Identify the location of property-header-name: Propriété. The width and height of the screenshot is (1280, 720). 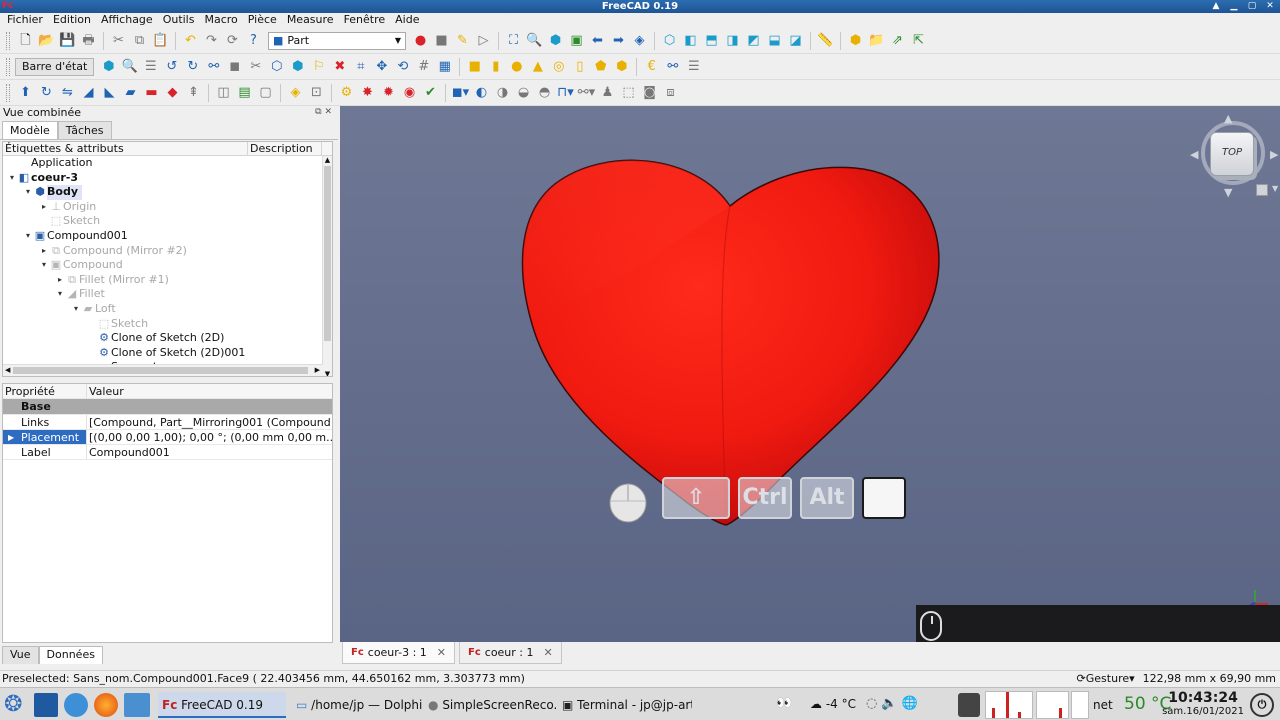
(45, 391).